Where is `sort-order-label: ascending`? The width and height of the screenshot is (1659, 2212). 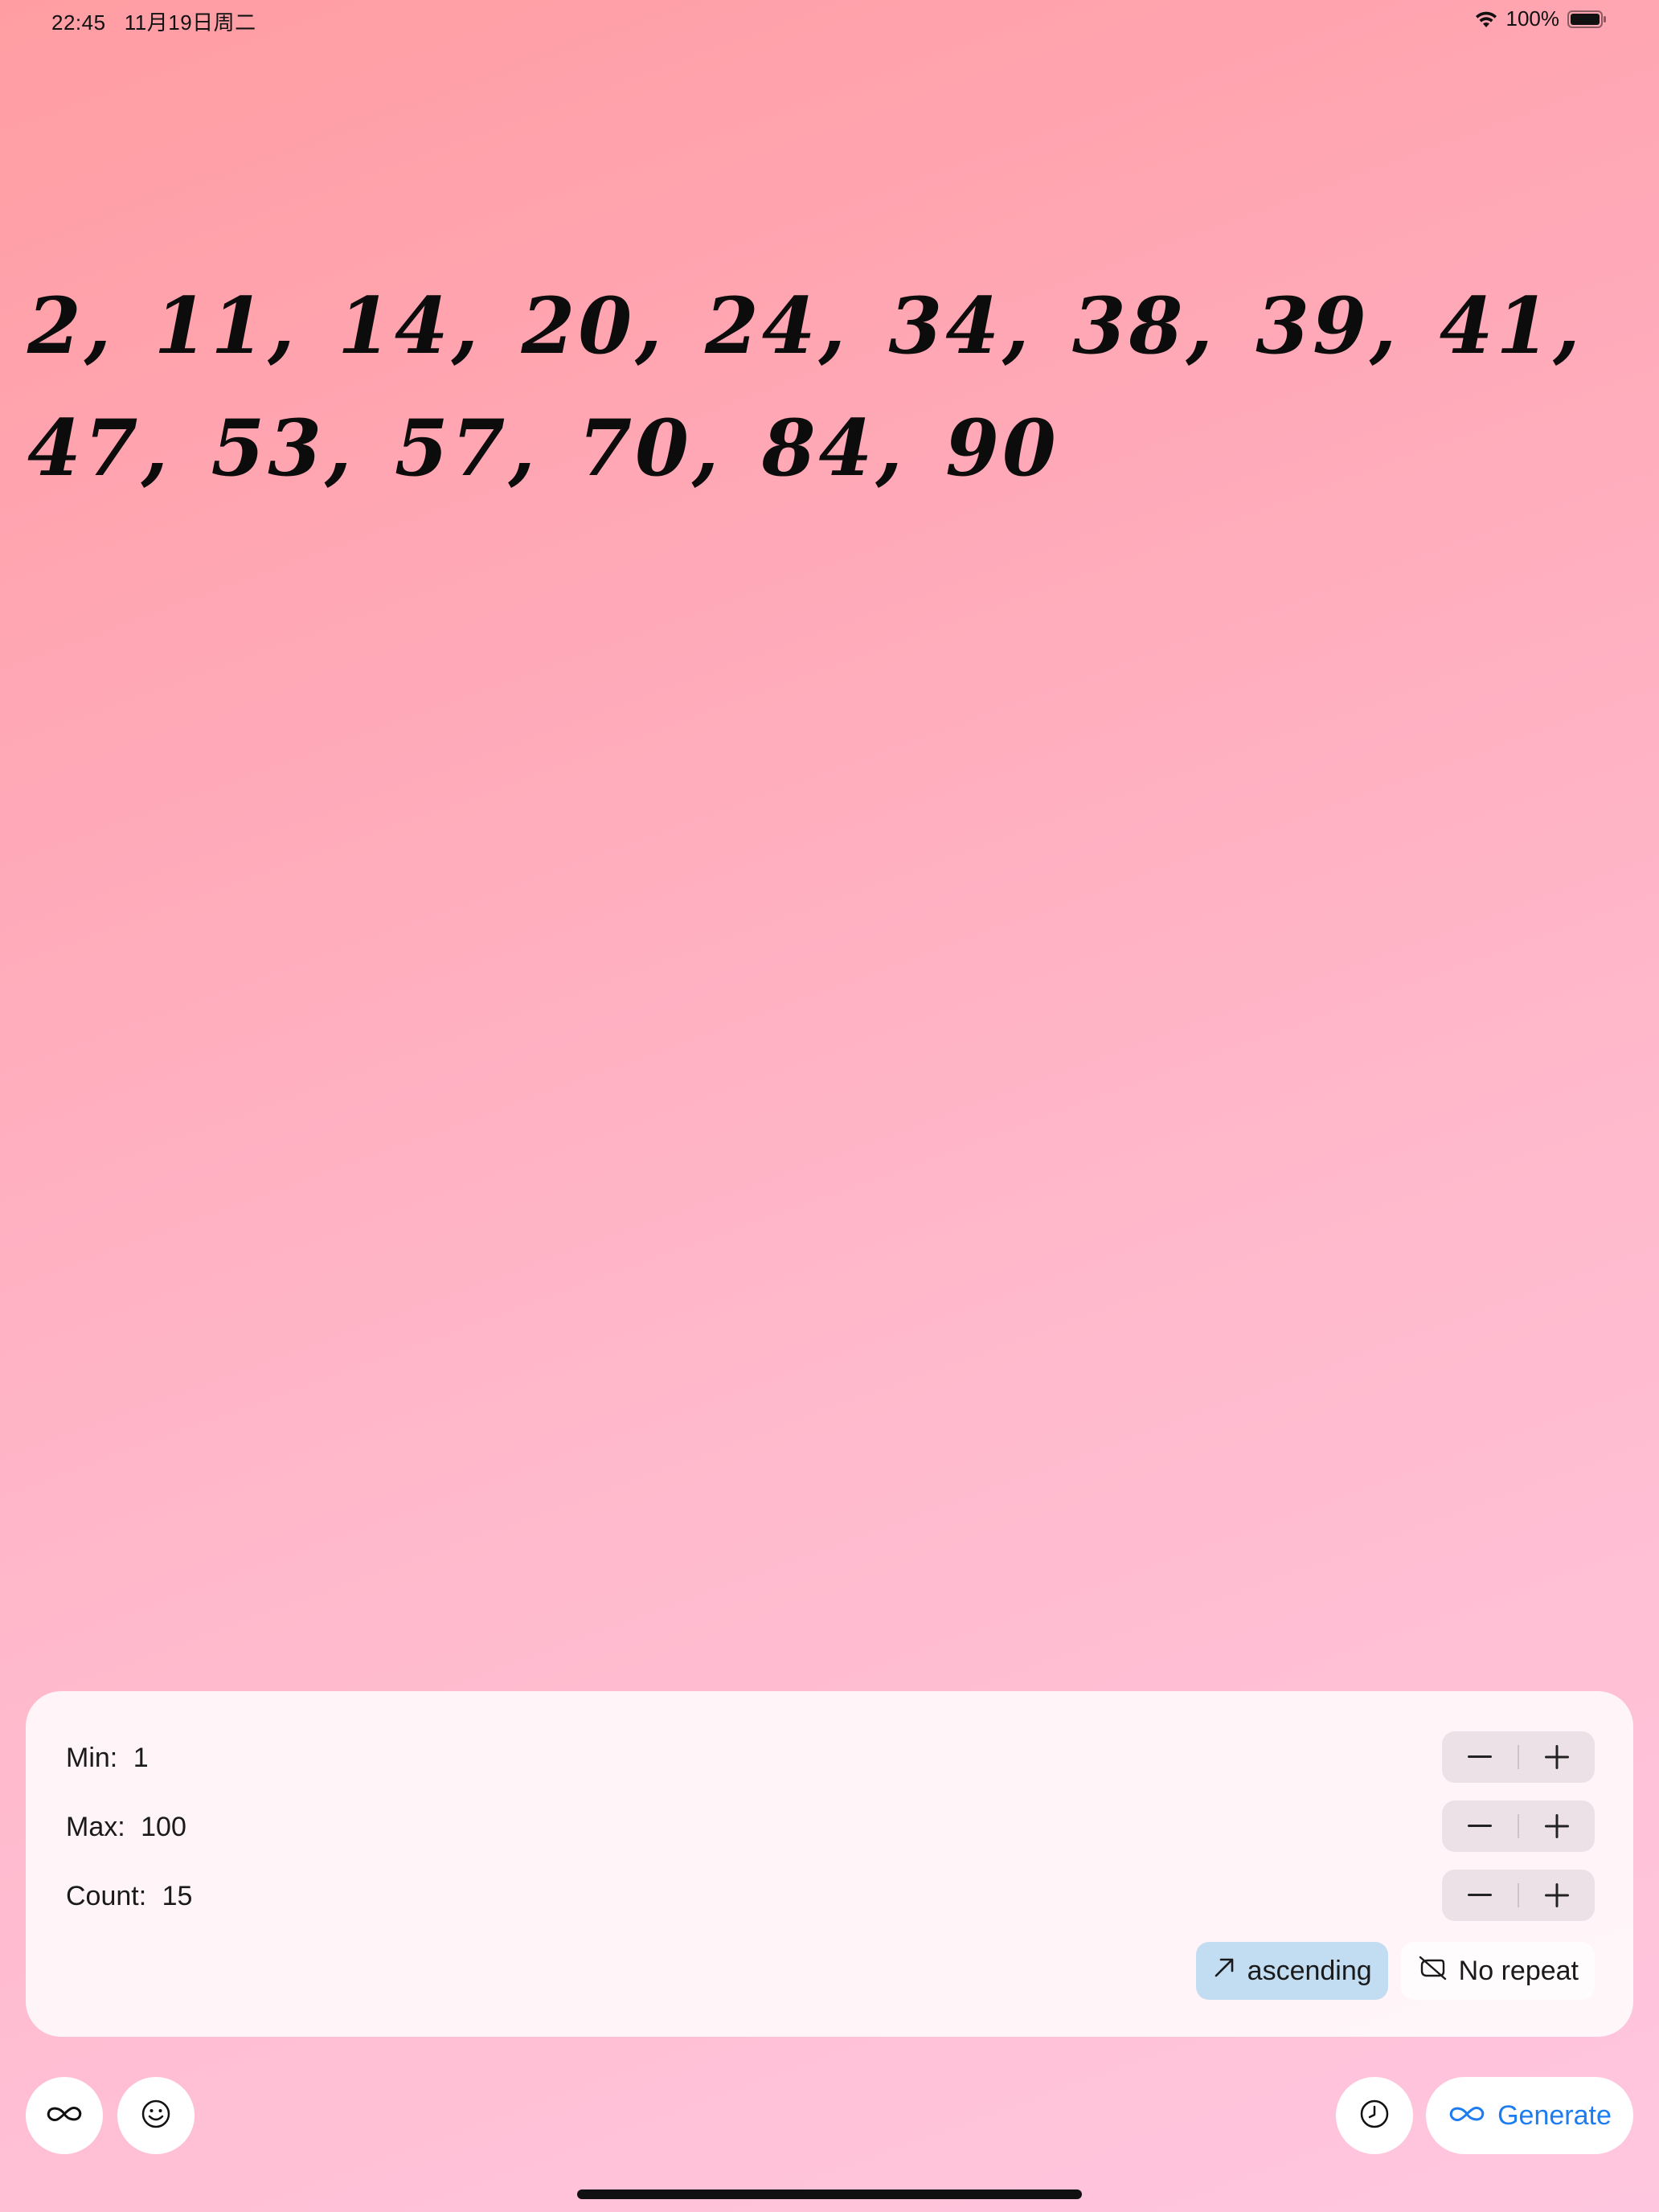 sort-order-label: ascending is located at coordinates (1309, 1970).